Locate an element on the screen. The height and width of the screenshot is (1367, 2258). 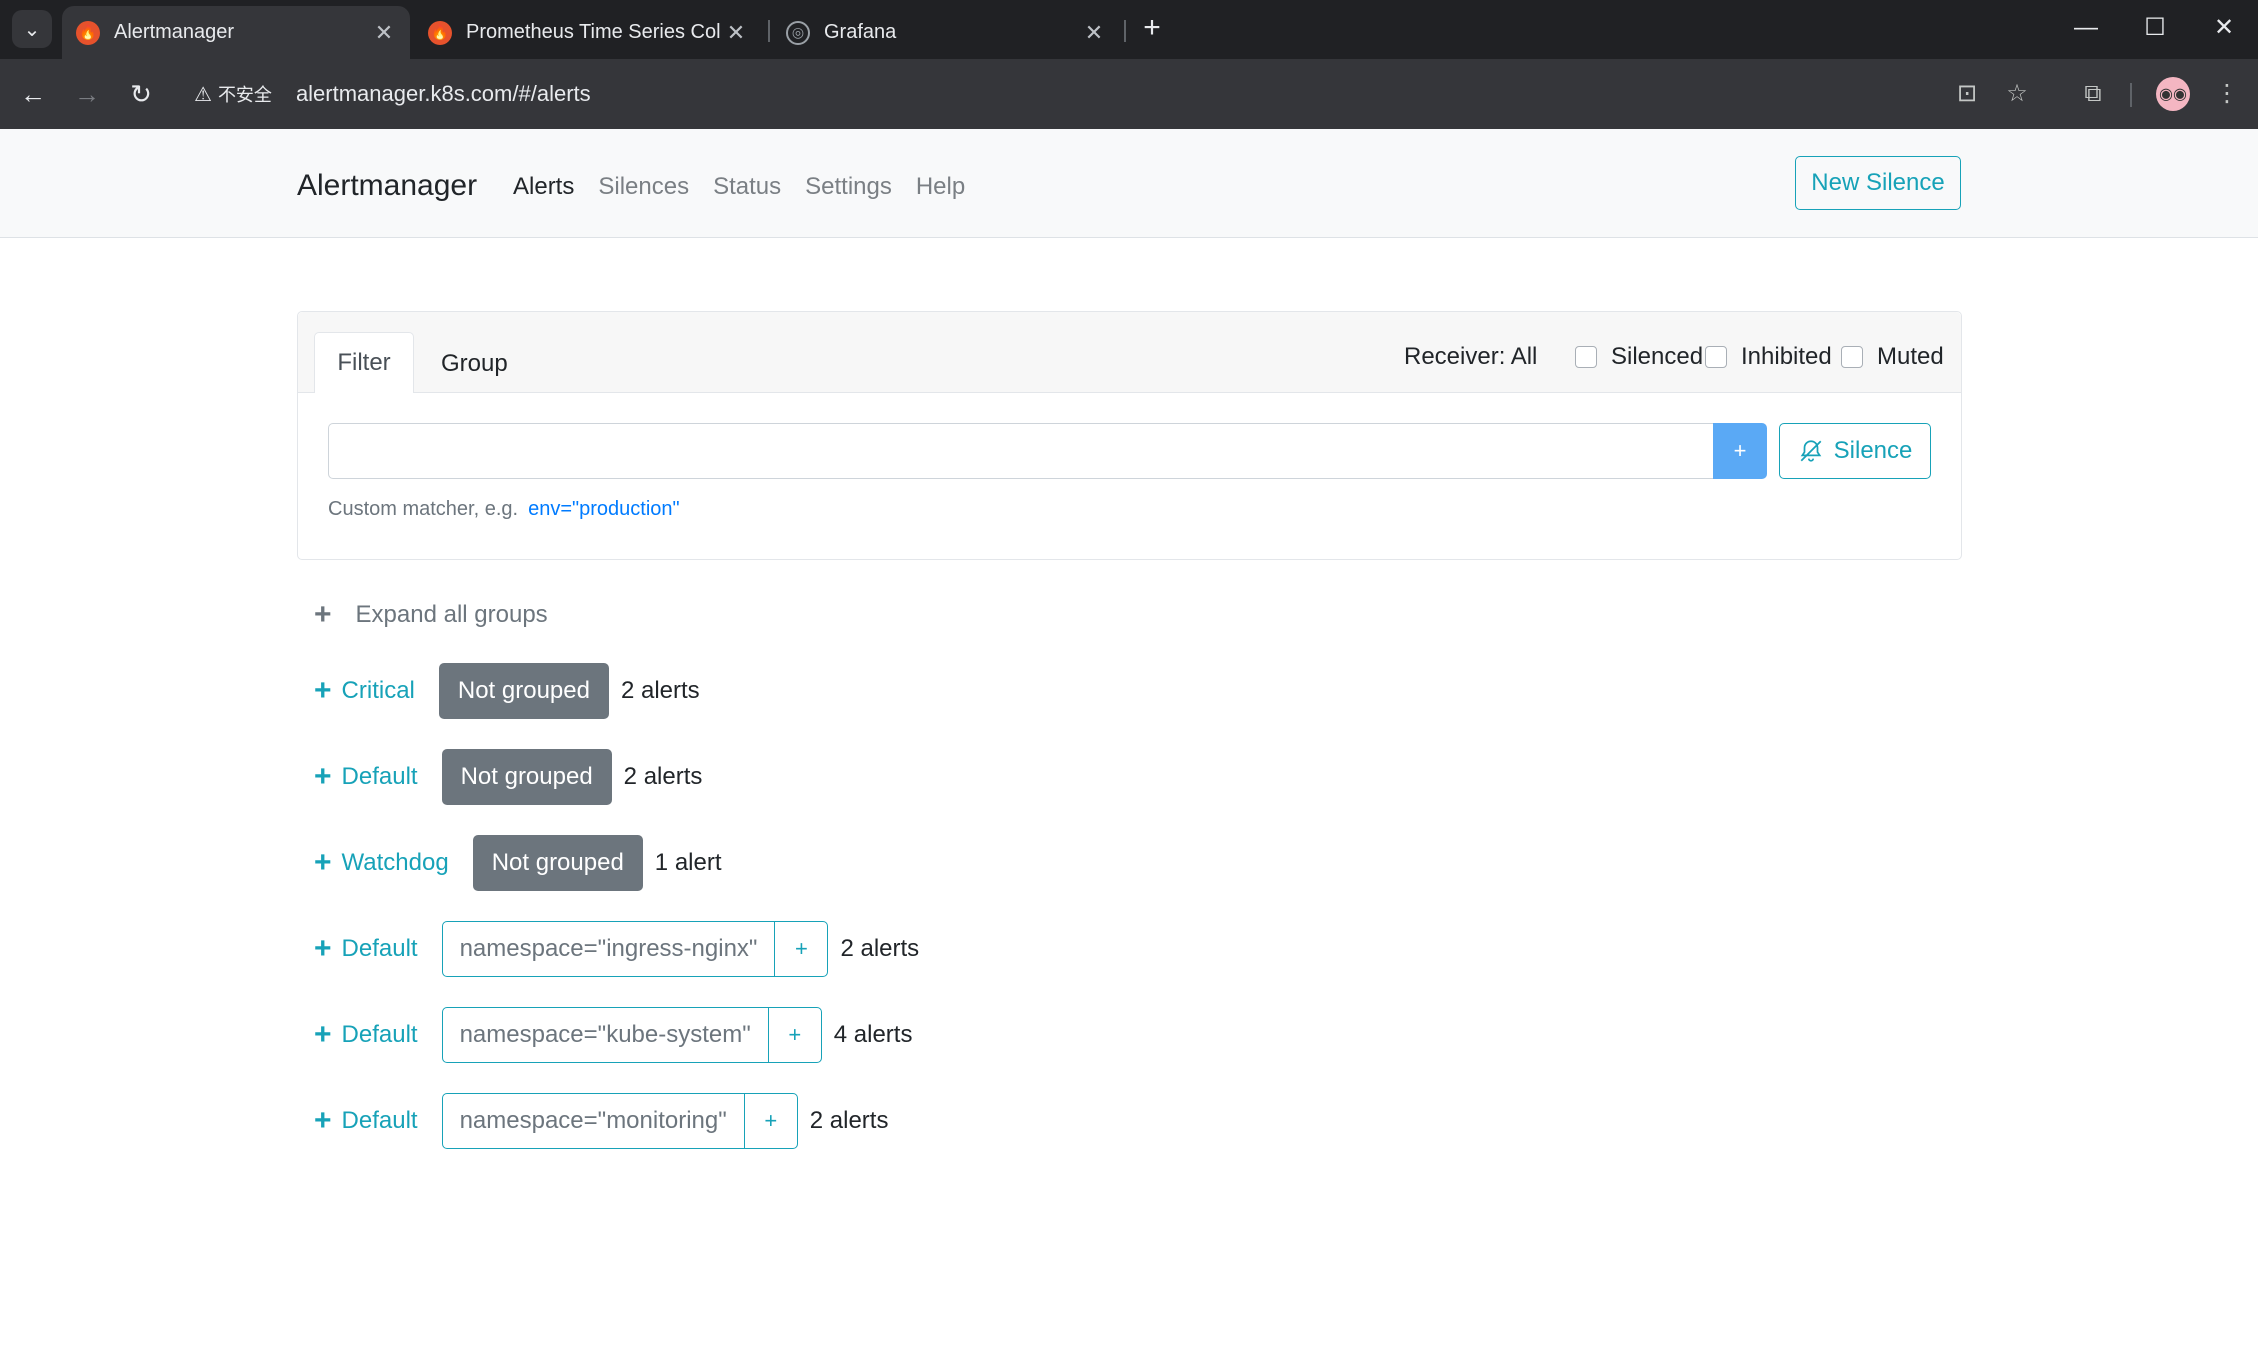
bell-slash-icon is located at coordinates (1811, 451).